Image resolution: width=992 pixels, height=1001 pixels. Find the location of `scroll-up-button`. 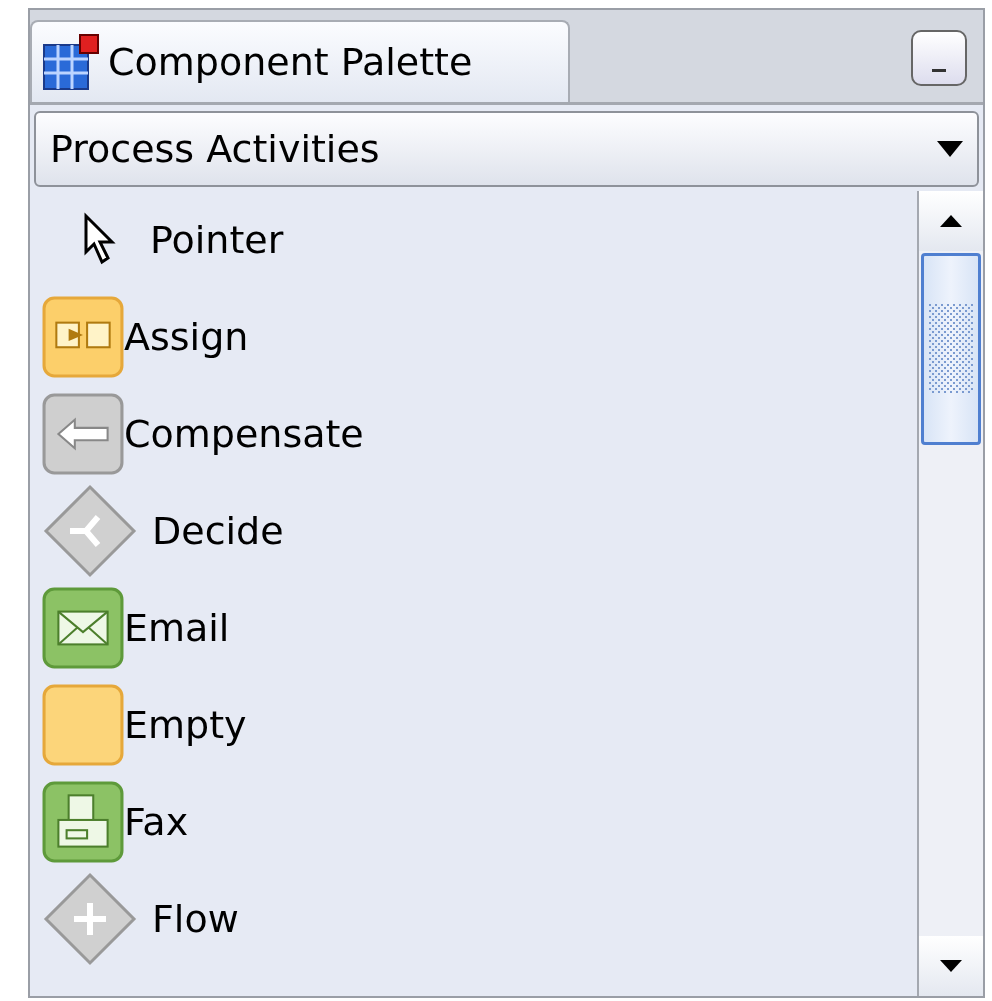

scroll-up-button is located at coordinates (951, 221).